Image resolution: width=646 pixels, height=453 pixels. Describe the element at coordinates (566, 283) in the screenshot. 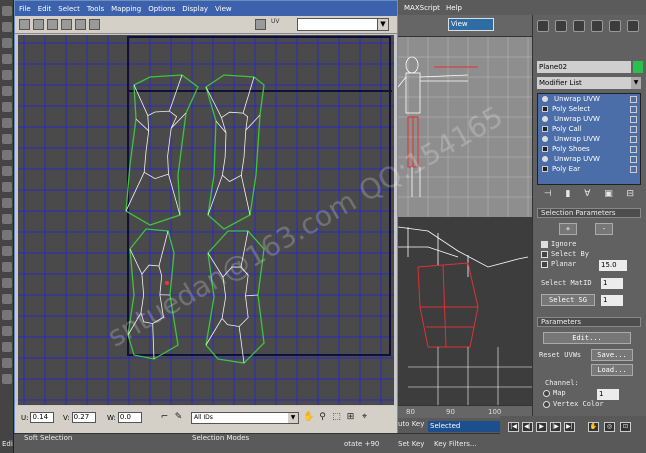

I see `select-matid-label: Select MatID` at that location.